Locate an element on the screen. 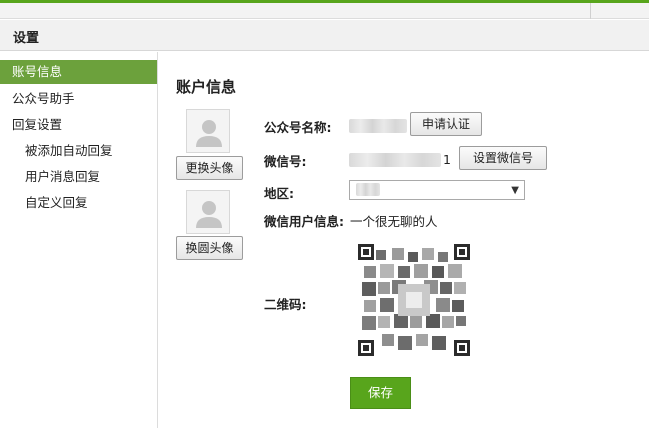  toolbar-divider is located at coordinates (590, 11).